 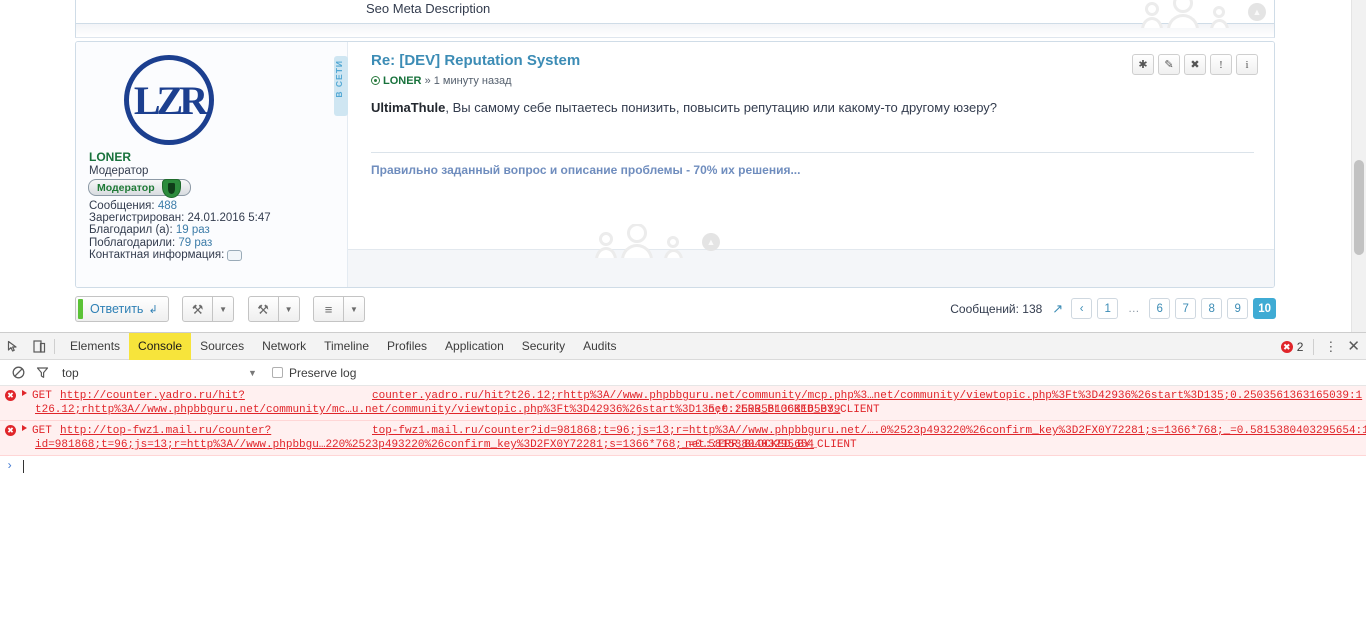 What do you see at coordinates (157, 254) in the screenshot?
I see `stat-label: Контактная информация:` at bounding box center [157, 254].